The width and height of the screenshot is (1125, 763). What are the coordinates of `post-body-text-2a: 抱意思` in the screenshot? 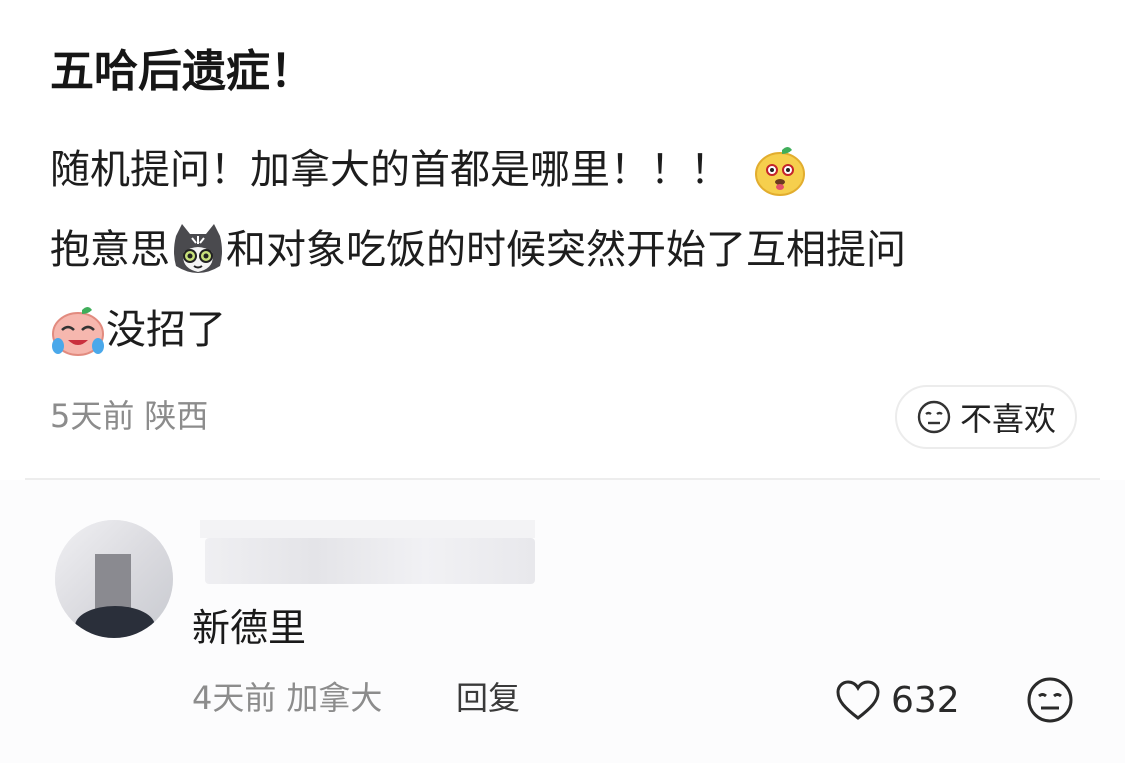 It's located at (110, 250).